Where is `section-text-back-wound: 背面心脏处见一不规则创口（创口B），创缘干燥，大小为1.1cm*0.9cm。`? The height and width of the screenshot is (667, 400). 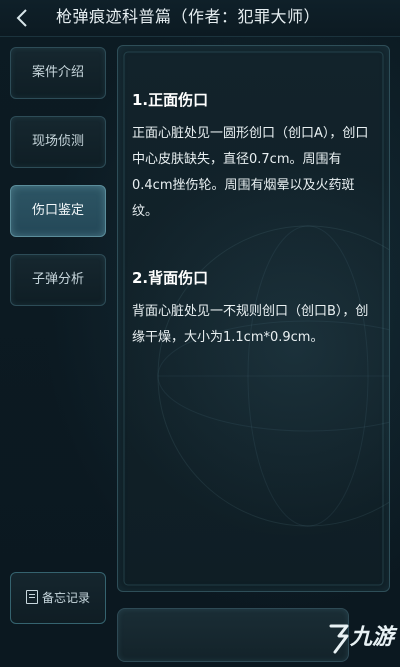
section-text-back-wound: 背面心脏处见一不规则创口（创口B），创缘干燥，大小为1.1cm*0.9cm。 is located at coordinates (250, 324).